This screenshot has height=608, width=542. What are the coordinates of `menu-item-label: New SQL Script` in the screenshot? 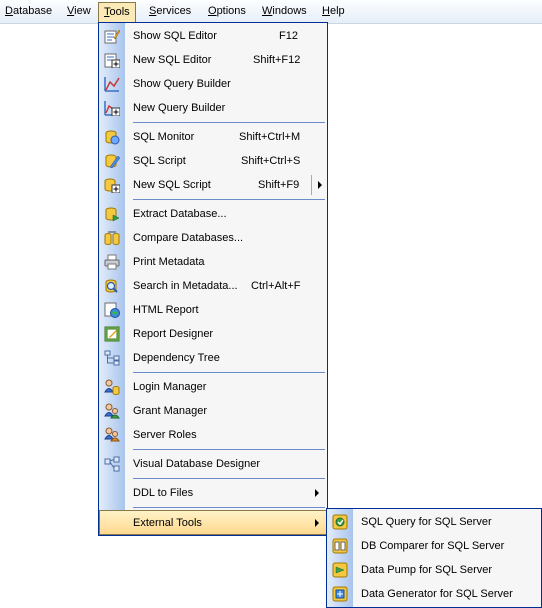 It's located at (172, 185).